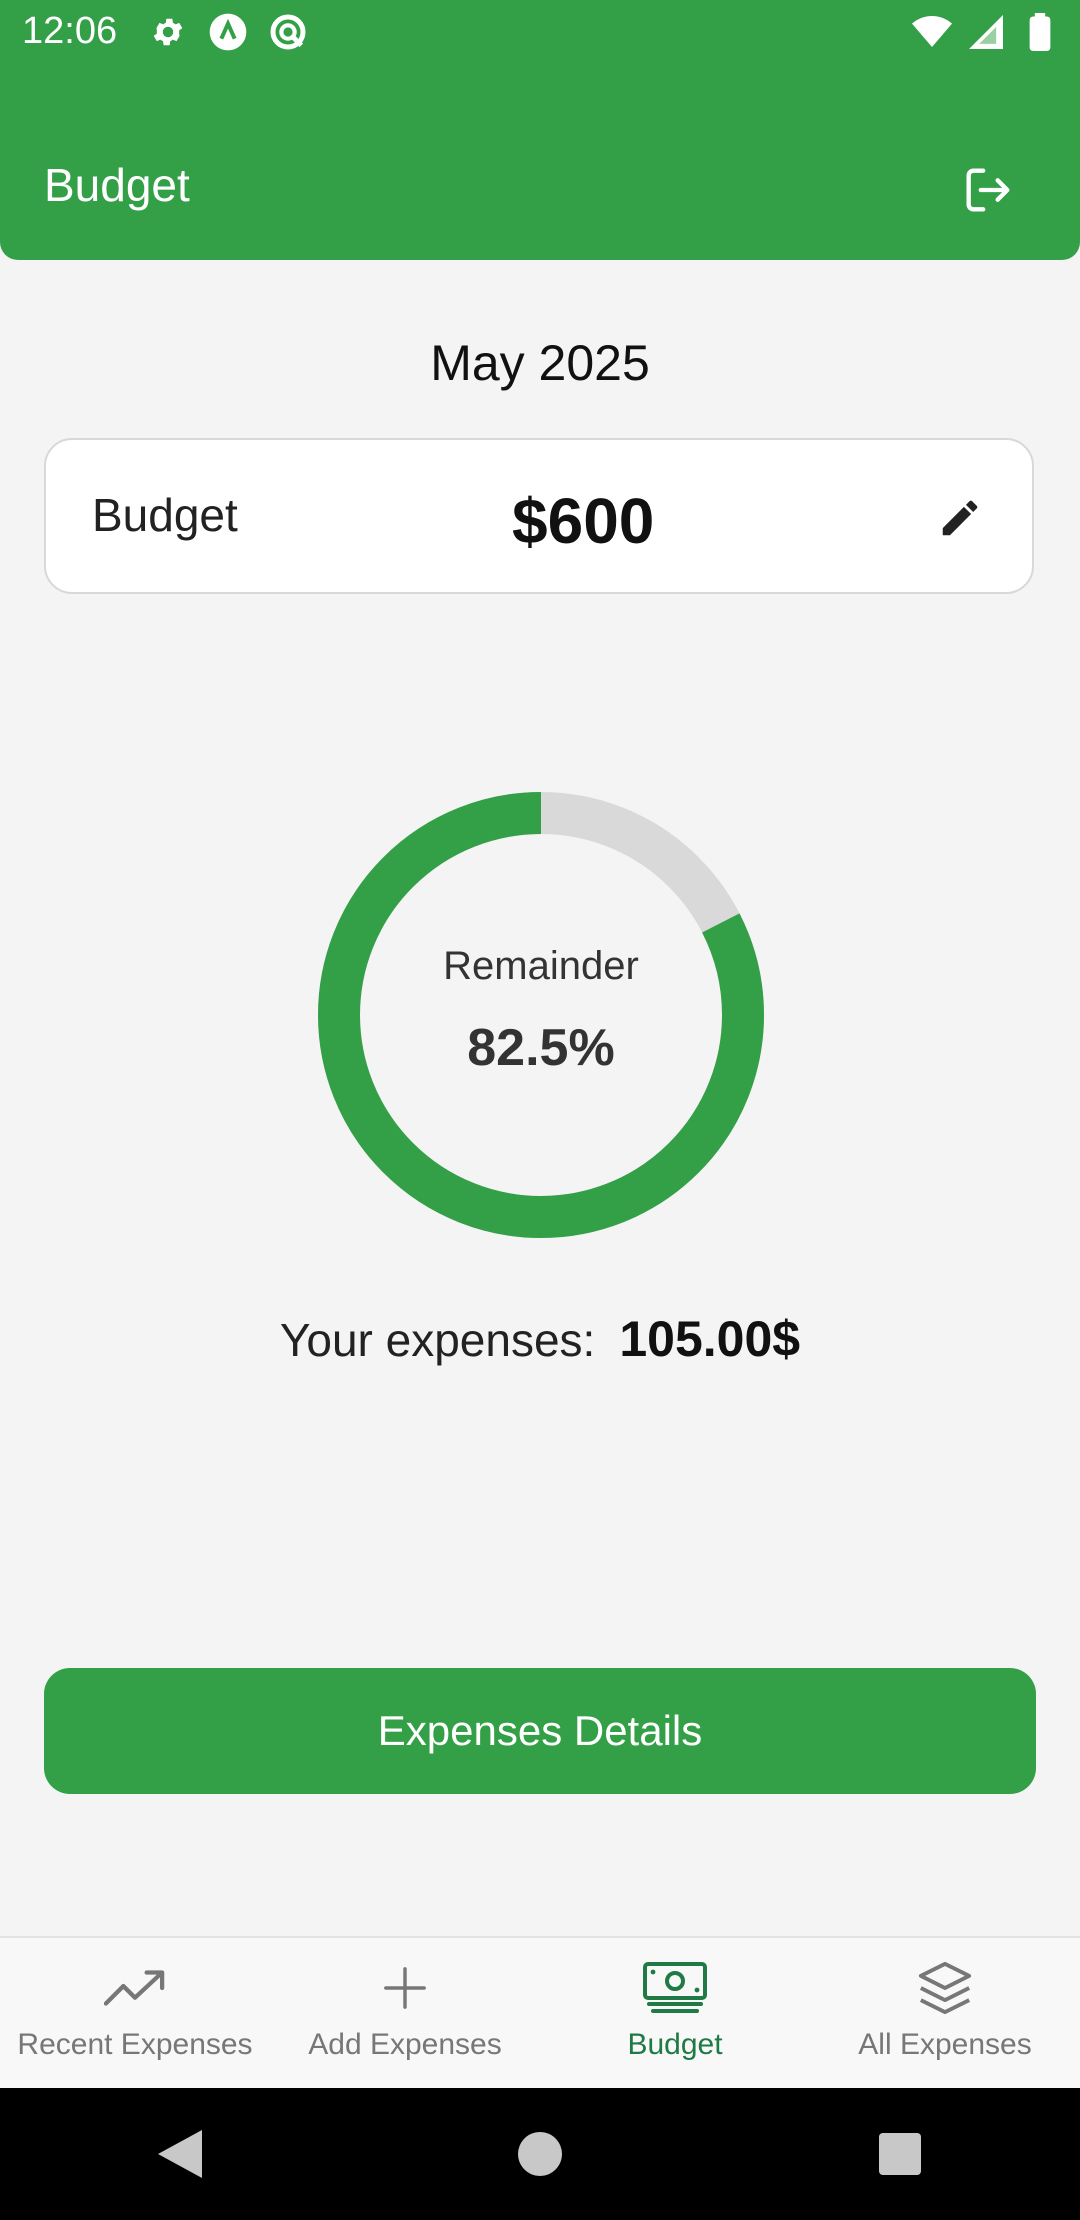 The height and width of the screenshot is (2220, 1080). What do you see at coordinates (437, 1340) in the screenshot?
I see `expenses-label: Your expenses:` at bounding box center [437, 1340].